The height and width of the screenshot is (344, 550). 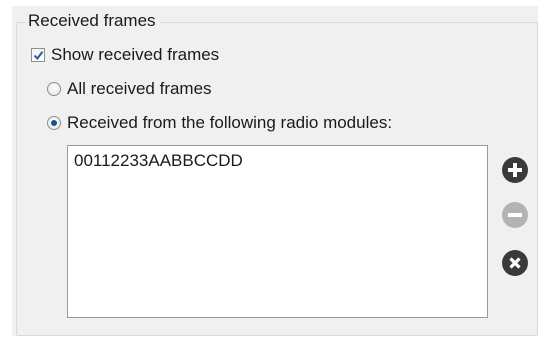 I want to click on minus-circle-icon, so click(x=515, y=215).